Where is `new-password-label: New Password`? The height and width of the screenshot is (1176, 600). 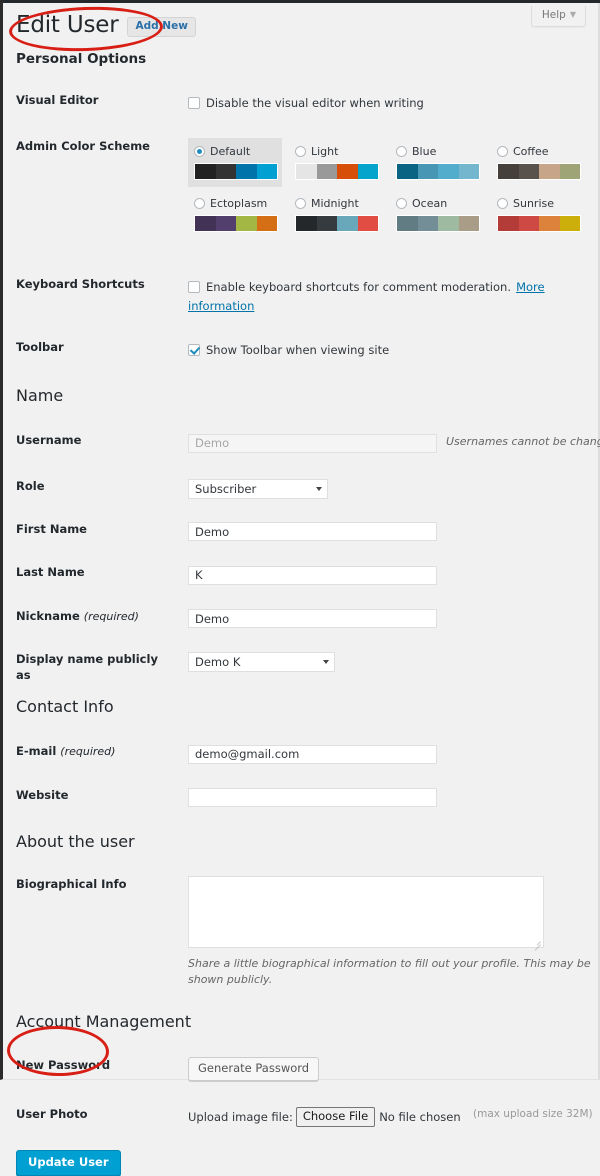 new-password-label: New Password is located at coordinates (63, 1065).